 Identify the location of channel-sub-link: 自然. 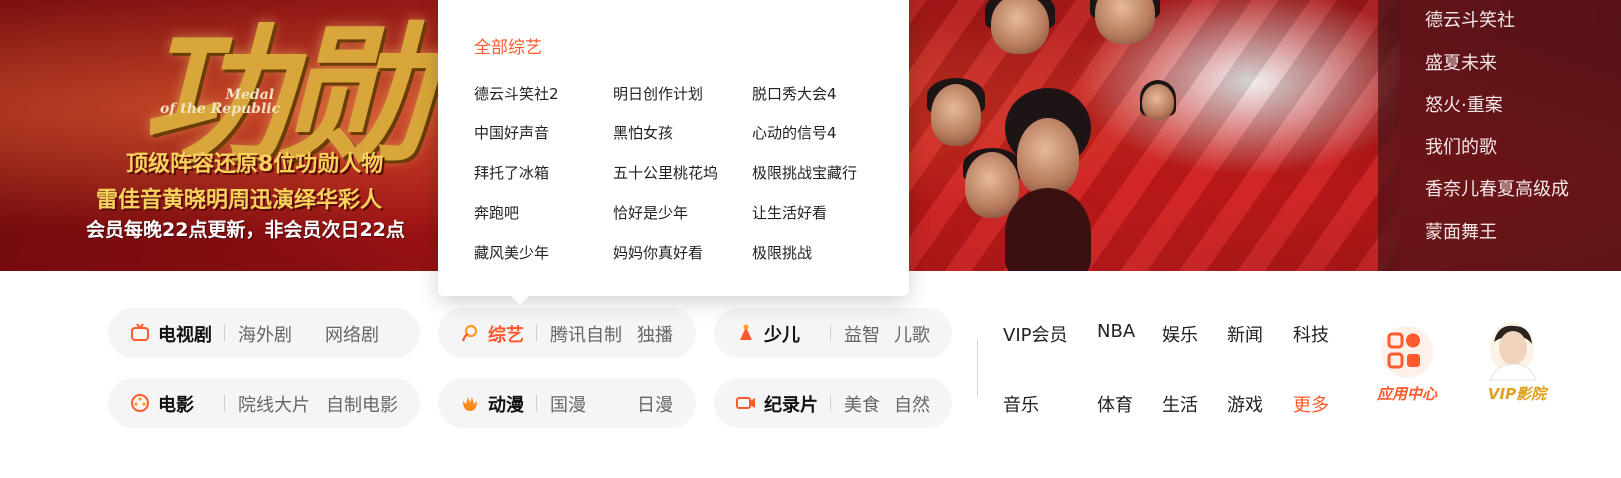
(912, 404).